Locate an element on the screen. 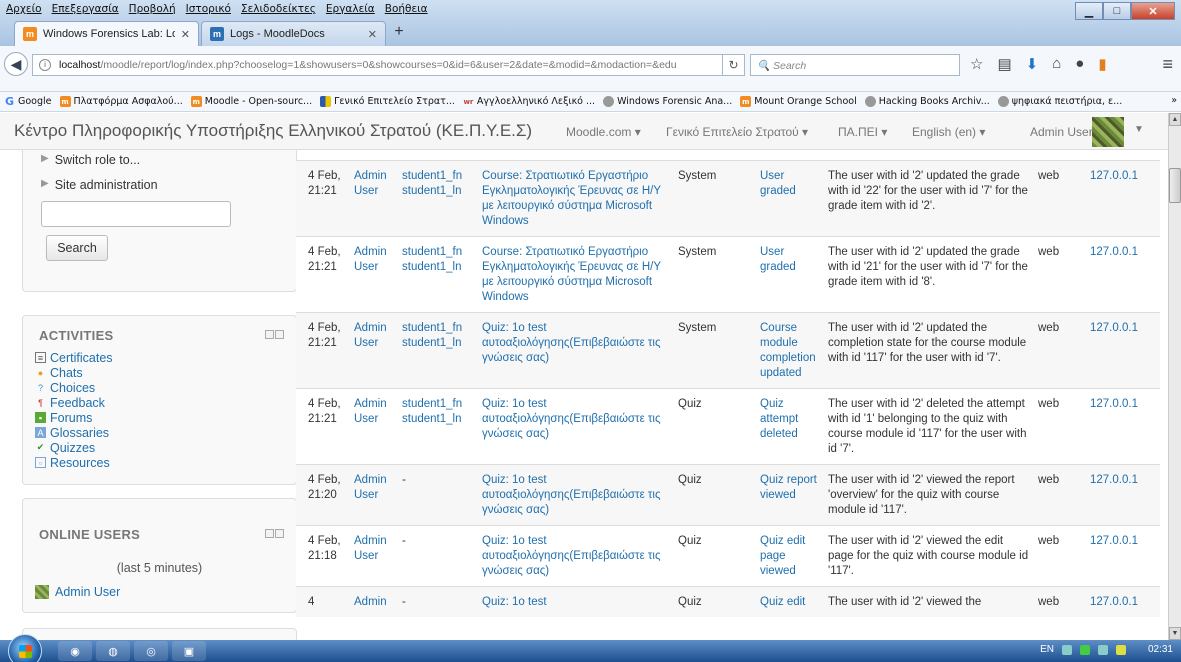 This screenshot has width=1181, height=662. bookmark-star-icon: ☆ is located at coordinates (976, 64).